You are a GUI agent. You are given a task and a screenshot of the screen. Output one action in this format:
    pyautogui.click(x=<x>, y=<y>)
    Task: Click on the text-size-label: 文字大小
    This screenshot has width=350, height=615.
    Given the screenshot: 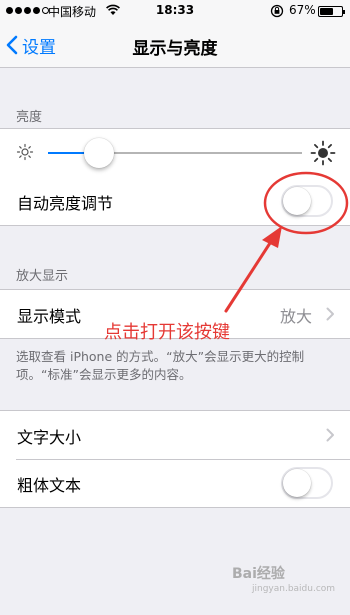 What is the action you would take?
    pyautogui.click(x=49, y=437)
    